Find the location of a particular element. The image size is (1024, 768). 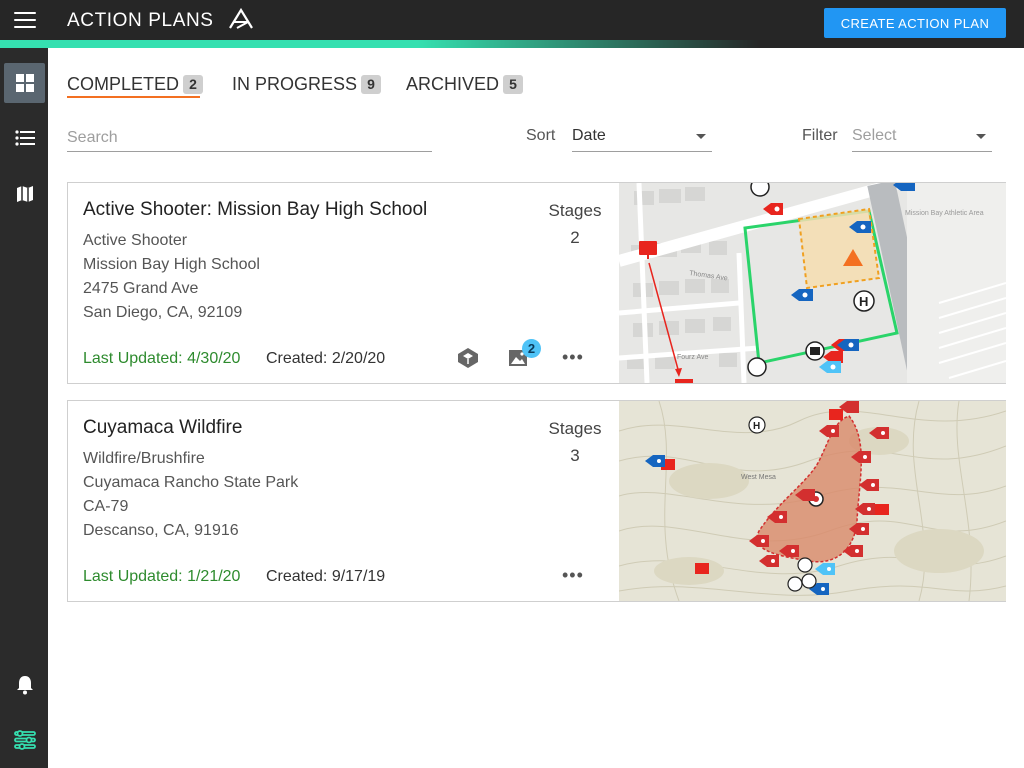

search-input is located at coordinates (249, 138).